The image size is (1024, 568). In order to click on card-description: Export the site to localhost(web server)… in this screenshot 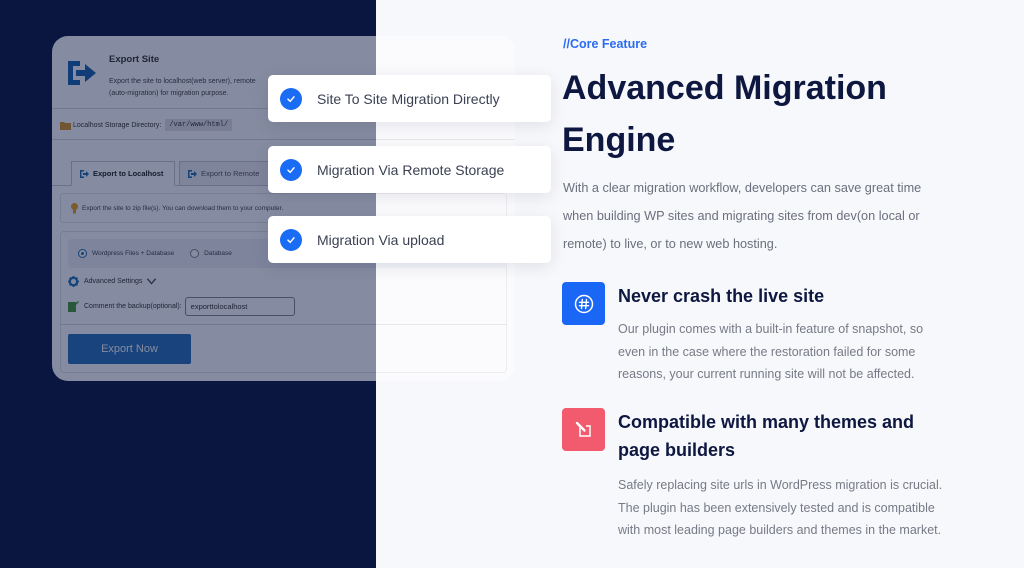, I will do `click(182, 88)`.